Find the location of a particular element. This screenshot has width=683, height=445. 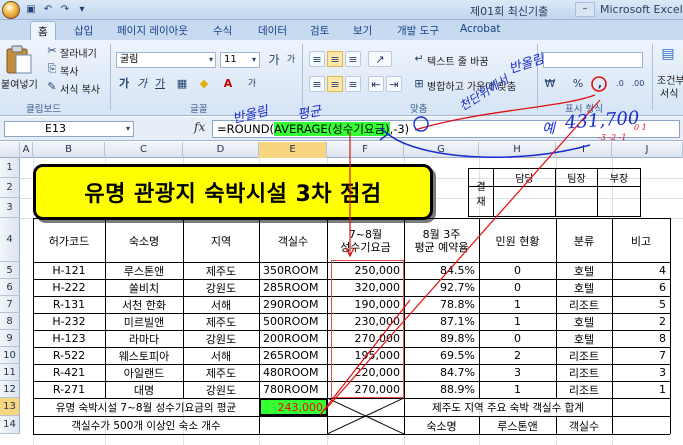

cell-room-count: 480ROOM is located at coordinates (293, 372).